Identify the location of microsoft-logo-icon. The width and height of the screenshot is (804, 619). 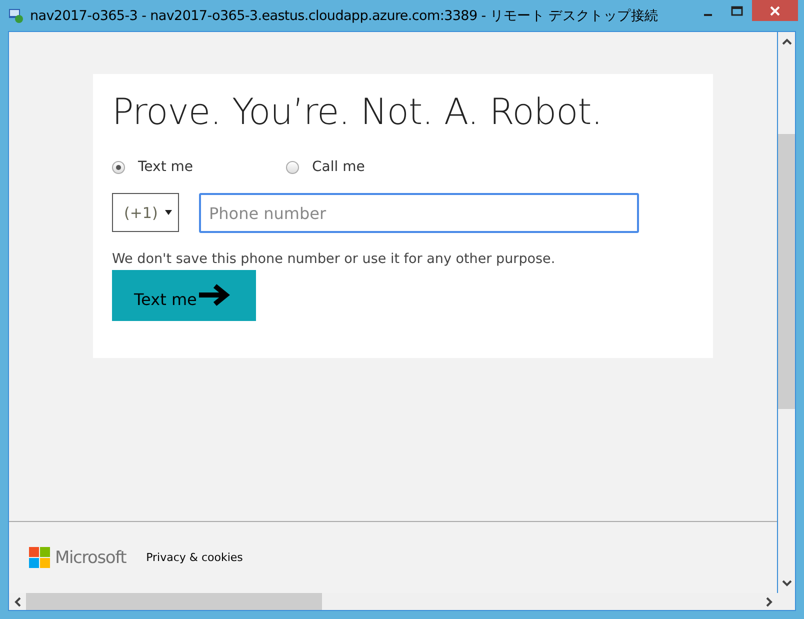
(40, 557).